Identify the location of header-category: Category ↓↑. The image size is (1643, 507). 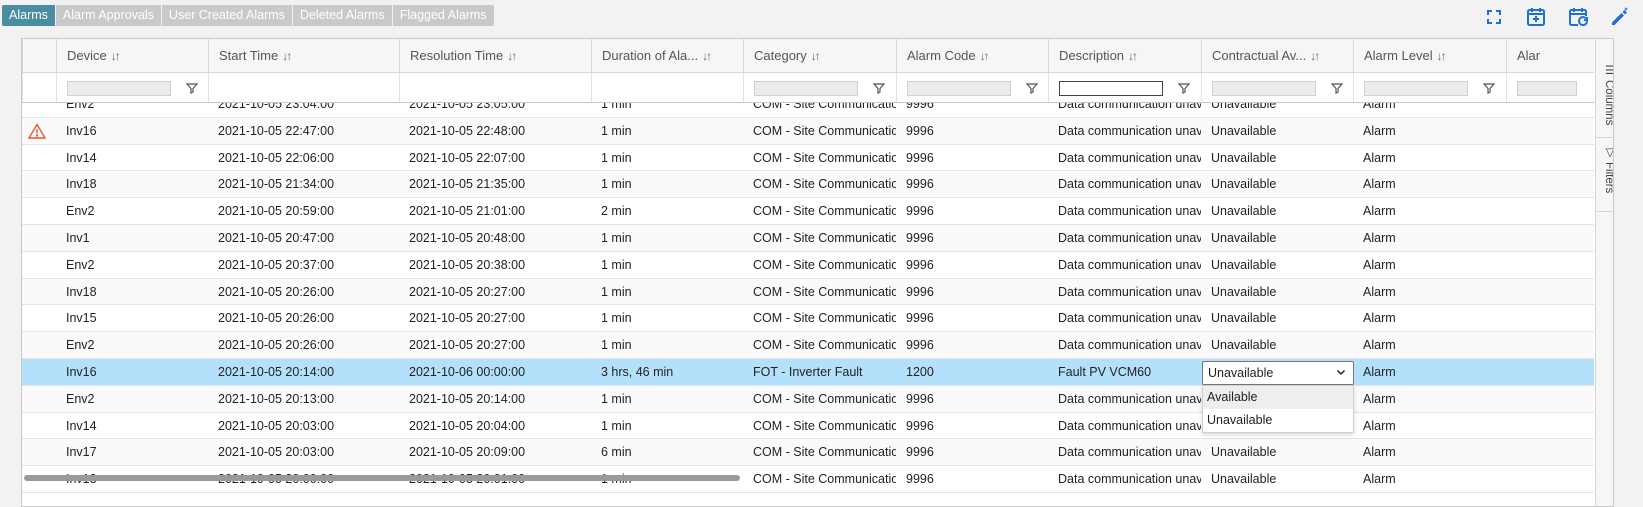
(819, 55).